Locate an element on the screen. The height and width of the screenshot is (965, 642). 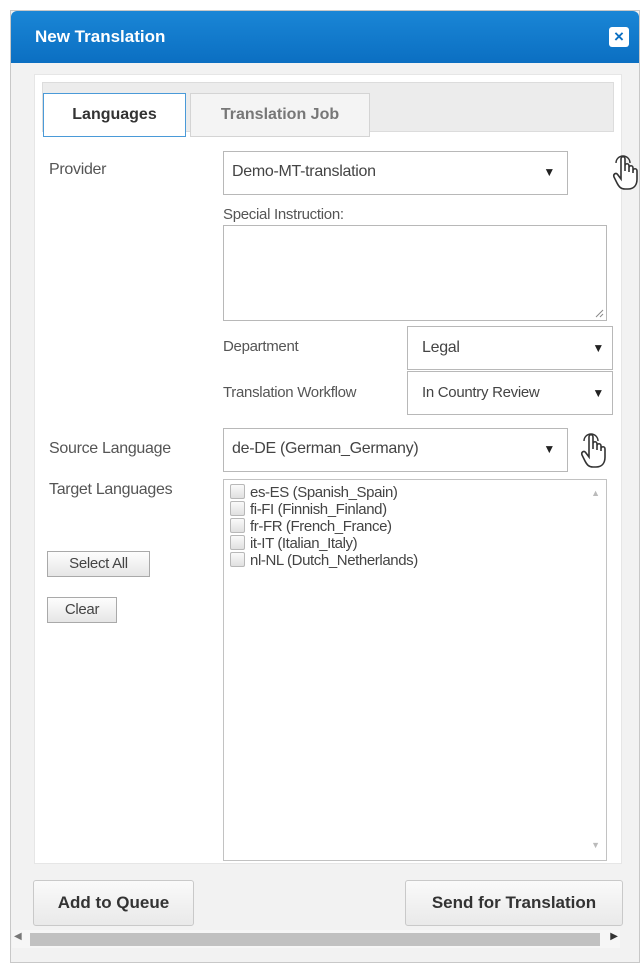
clear-button: Clear is located at coordinates (82, 610).